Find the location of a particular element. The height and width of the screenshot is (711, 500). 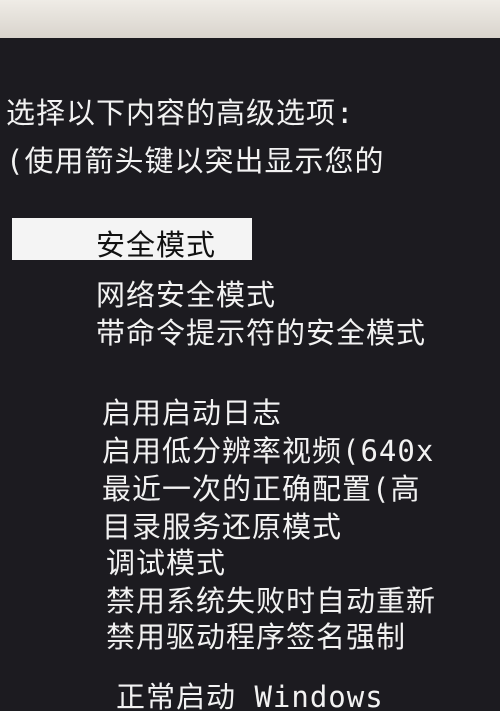

menu-item-start-windows-normally: 正常启动 Windows is located at coordinates (250, 692).